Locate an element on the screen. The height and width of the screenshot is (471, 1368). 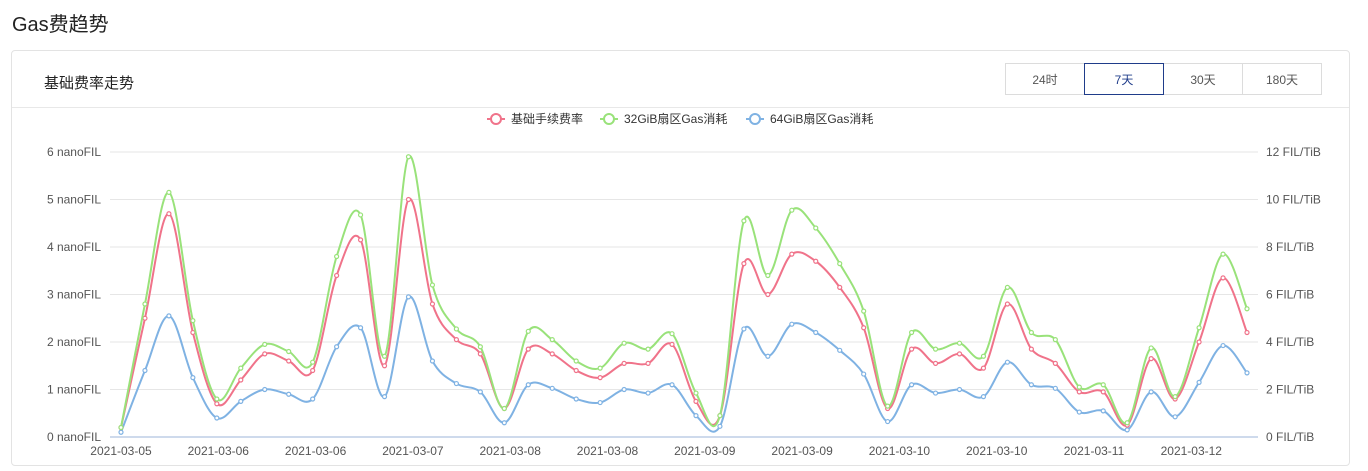
y-right-tick-label: 2 FIL/TiB is located at coordinates (1290, 390).